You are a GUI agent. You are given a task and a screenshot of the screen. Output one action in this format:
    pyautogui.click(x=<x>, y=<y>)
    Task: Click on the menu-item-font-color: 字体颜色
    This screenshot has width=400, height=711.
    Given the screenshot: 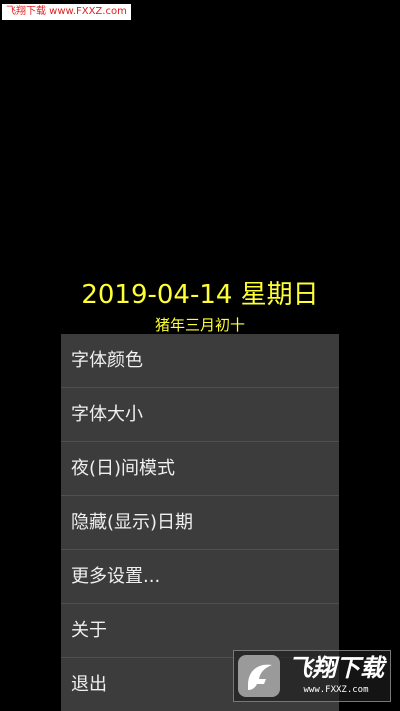 What is the action you would take?
    pyautogui.click(x=200, y=361)
    